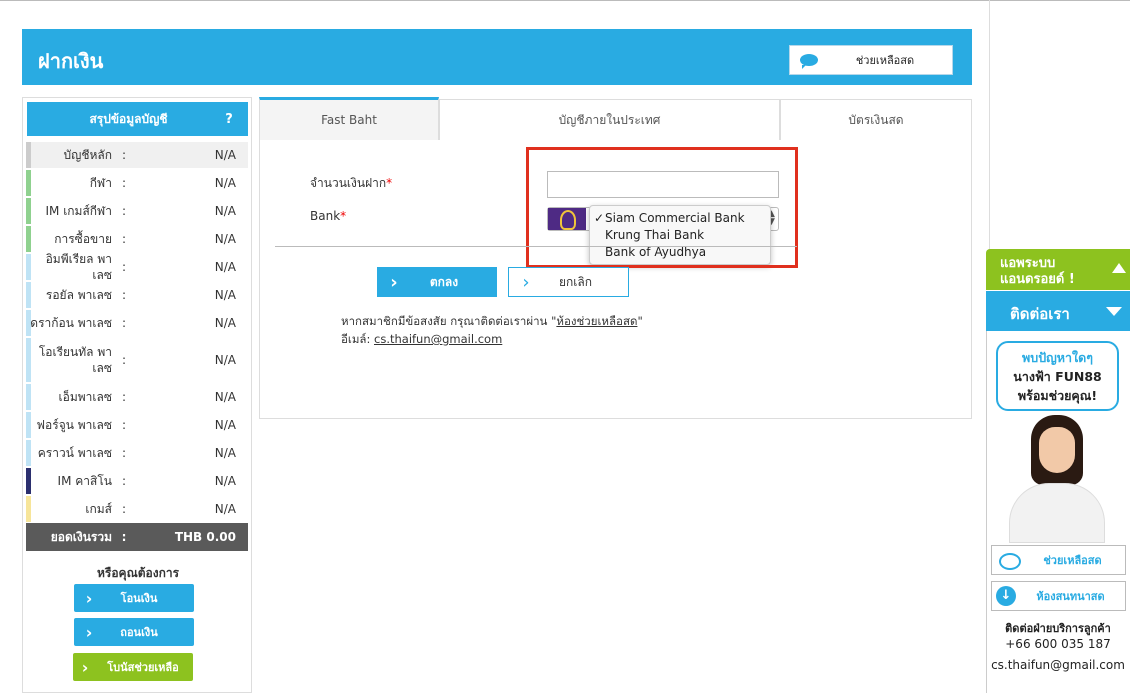 The image size is (1130, 693). What do you see at coordinates (205, 537) in the screenshot?
I see `total-value: THB 0.00` at bounding box center [205, 537].